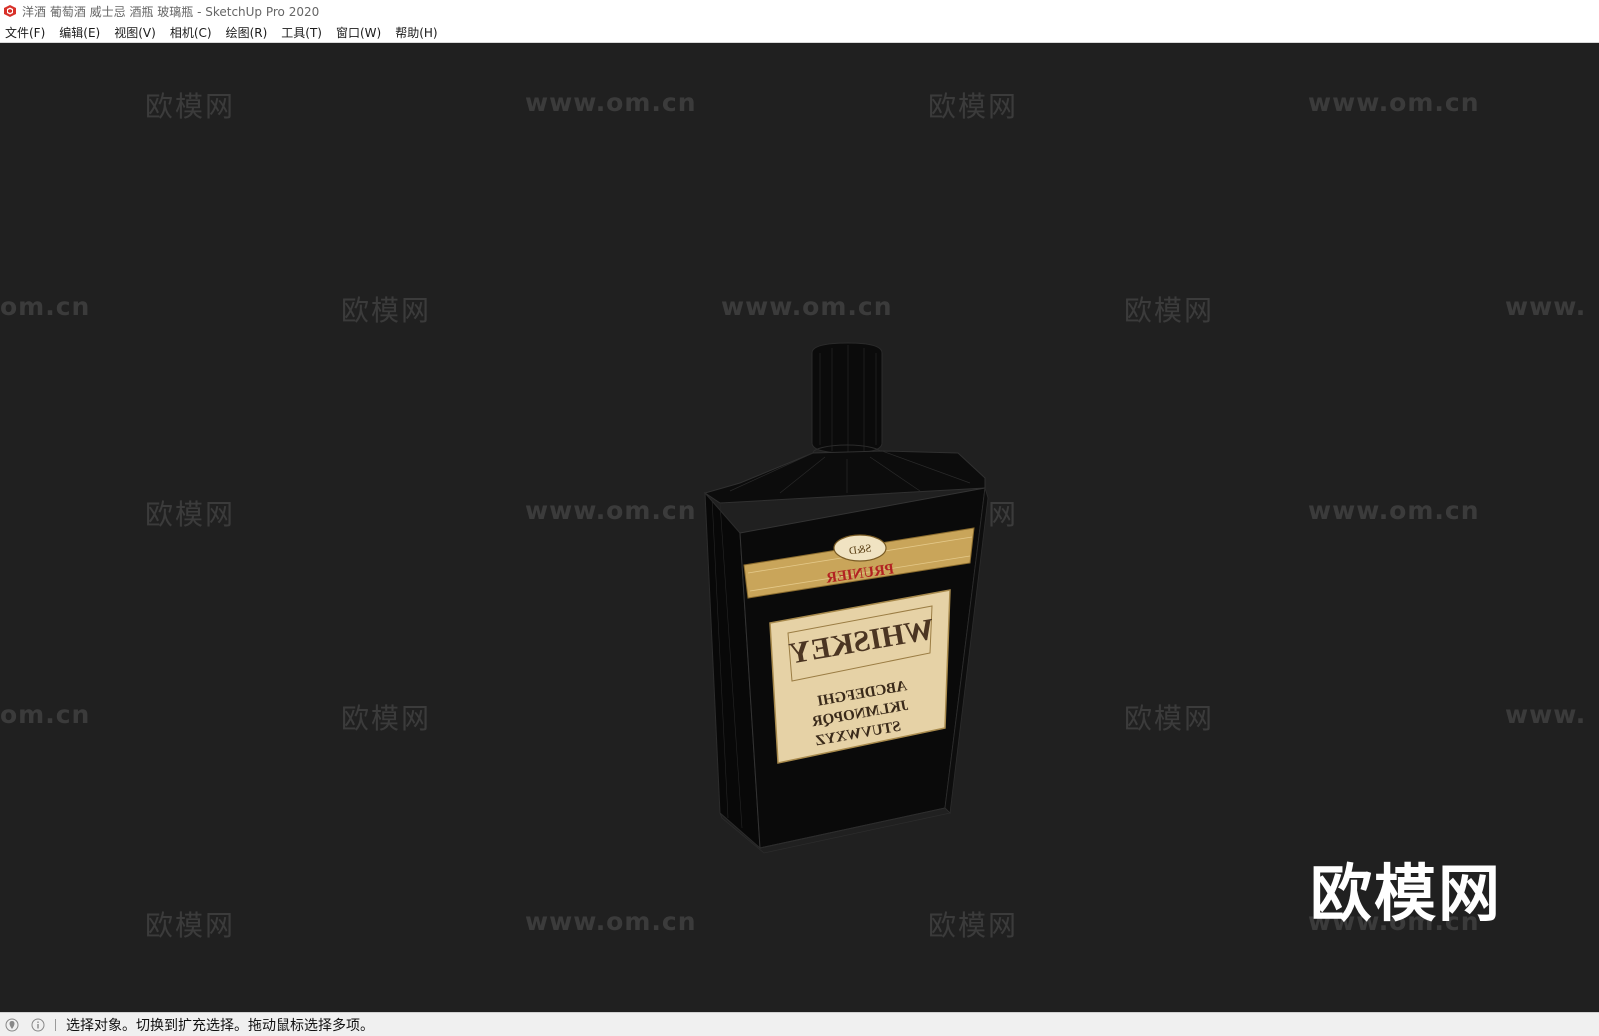 The width and height of the screenshot is (1599, 1036). Describe the element at coordinates (10, 11) in the screenshot. I see `sketchup-icon` at that location.